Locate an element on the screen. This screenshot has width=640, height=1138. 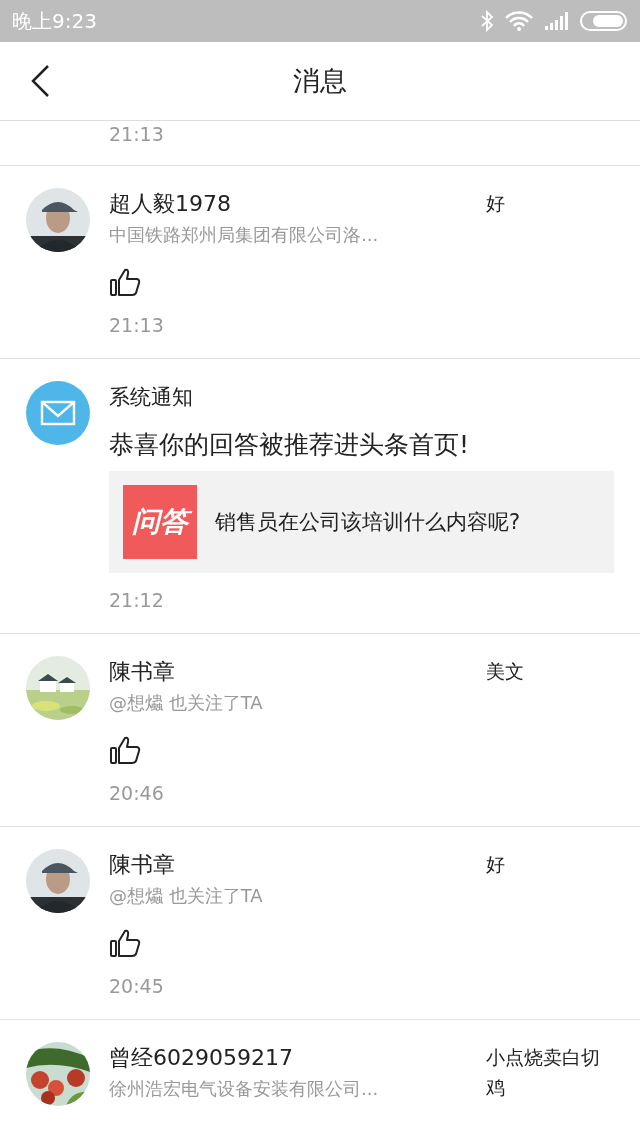
message-time: 21:12 is located at coordinates (136, 600).